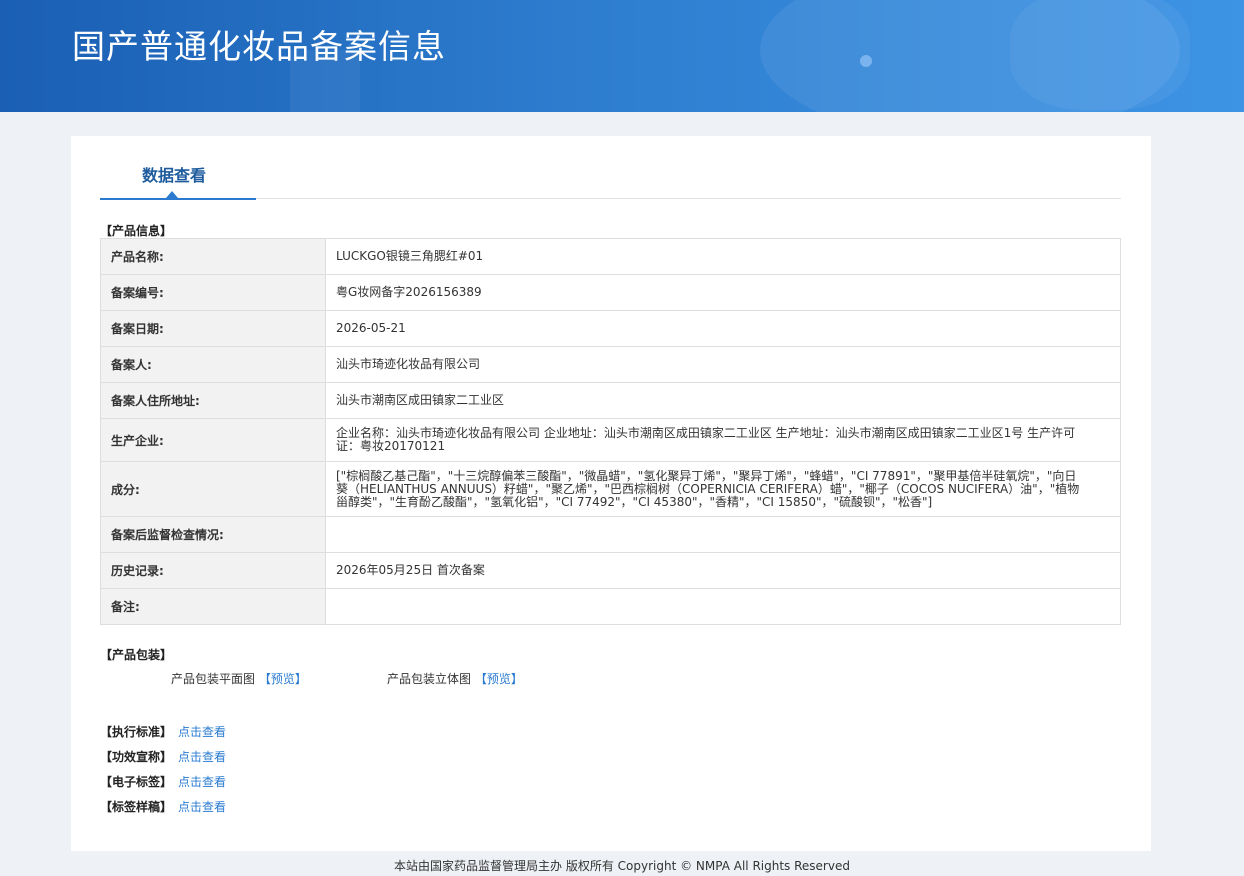 This screenshot has width=1244, height=876. I want to click on row-key: 成分:, so click(213, 489).